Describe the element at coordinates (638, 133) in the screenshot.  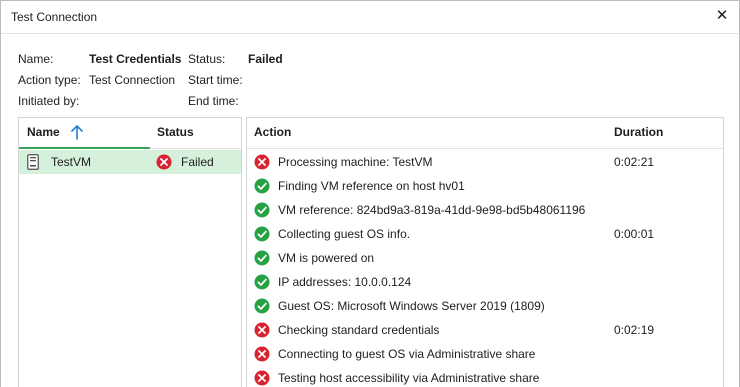
I see `duration-column-header: Duration` at that location.